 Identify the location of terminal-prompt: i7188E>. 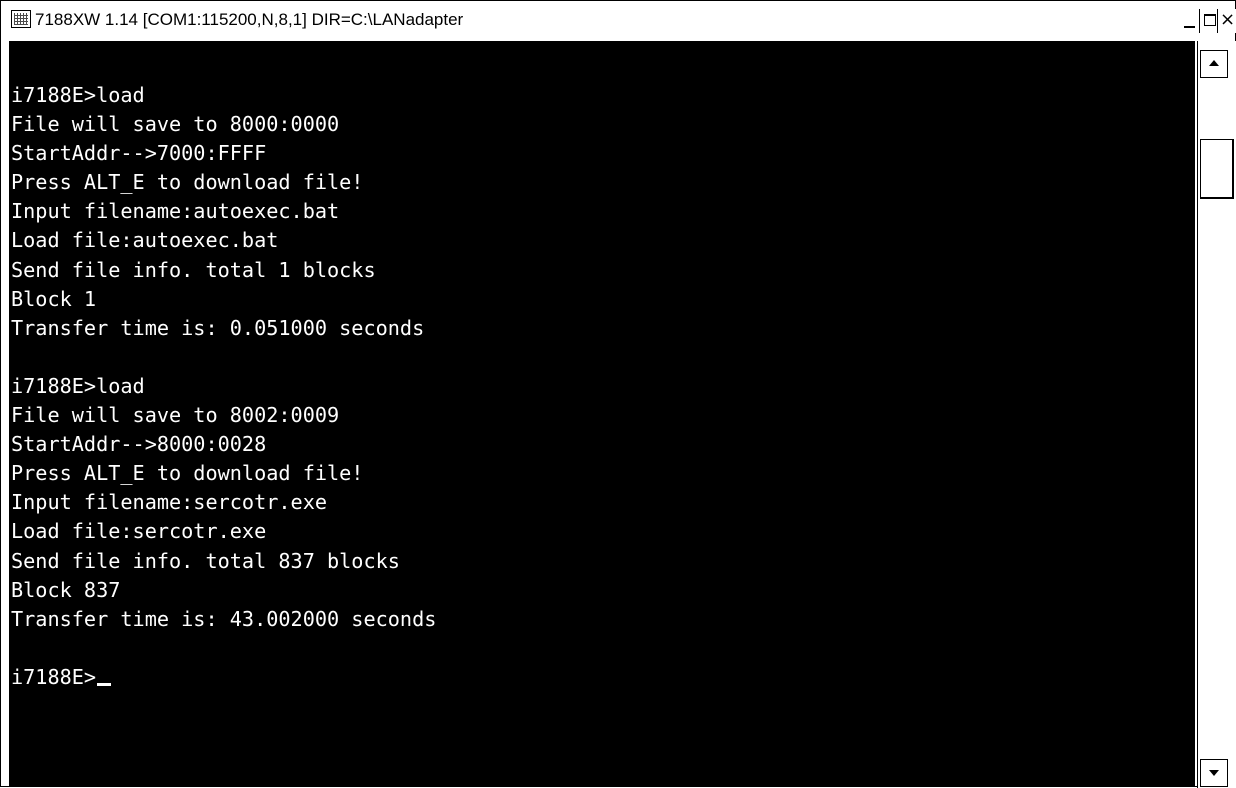
(223, 677).